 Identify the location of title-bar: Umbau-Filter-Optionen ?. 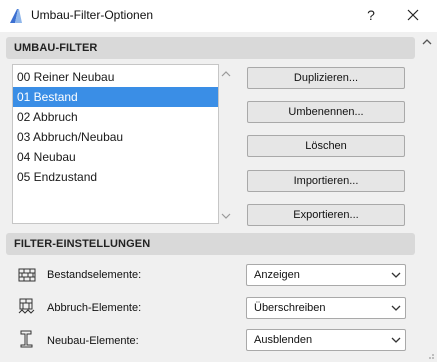
(218, 16).